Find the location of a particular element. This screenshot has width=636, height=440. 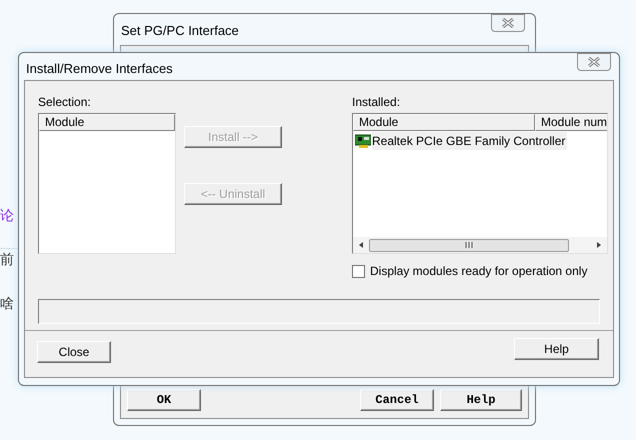

page-text: 前 is located at coordinates (7, 259).